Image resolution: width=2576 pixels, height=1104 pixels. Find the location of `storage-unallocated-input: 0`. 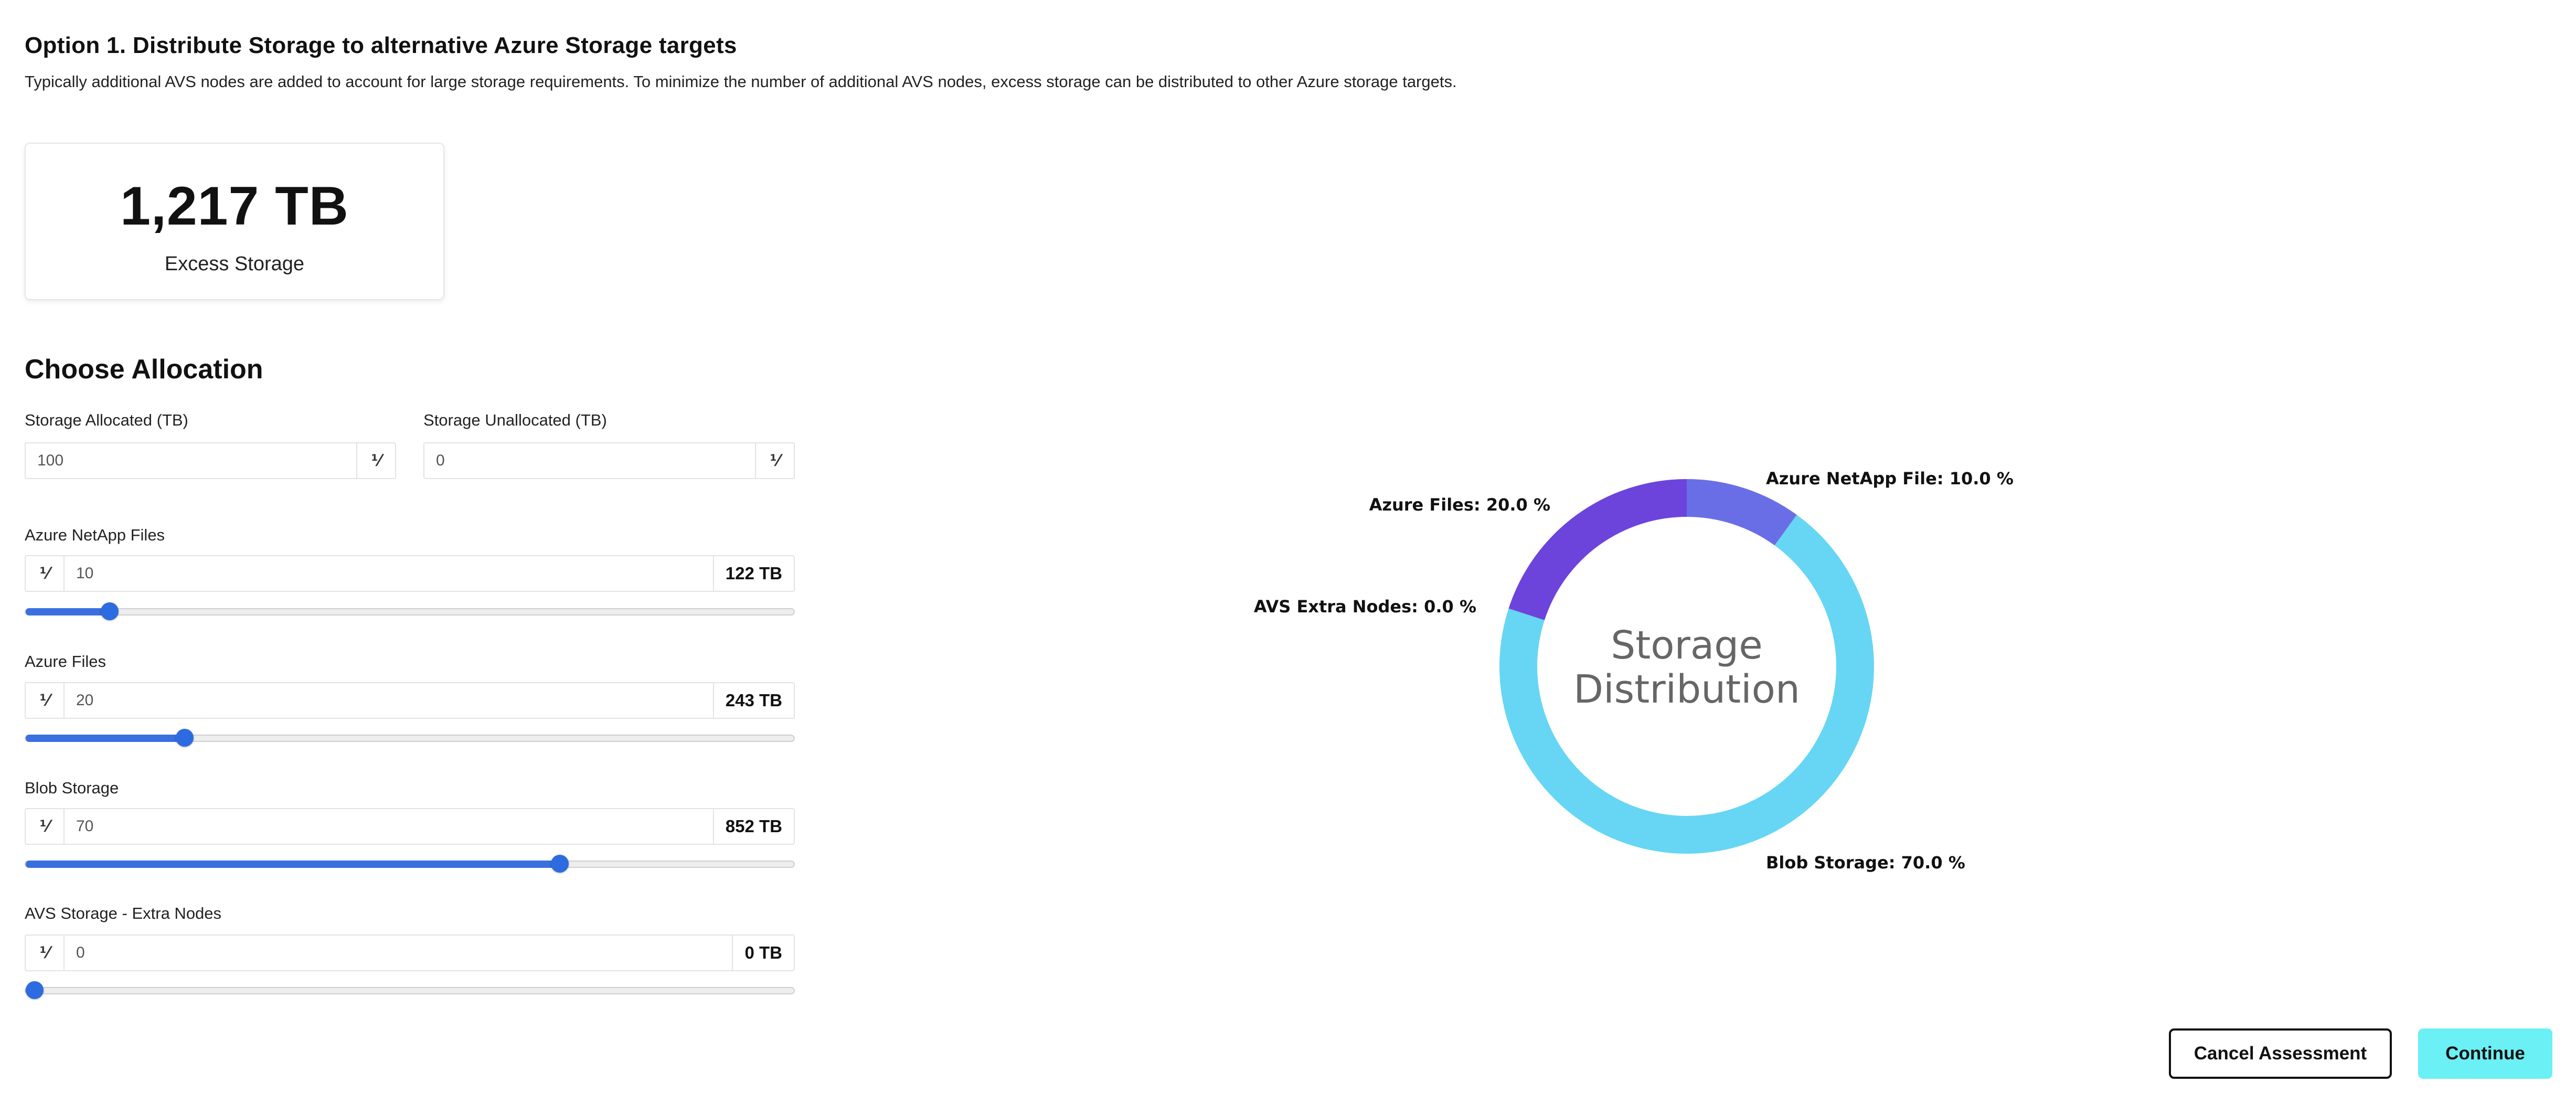

storage-unallocated-input: 0 is located at coordinates (589, 461).